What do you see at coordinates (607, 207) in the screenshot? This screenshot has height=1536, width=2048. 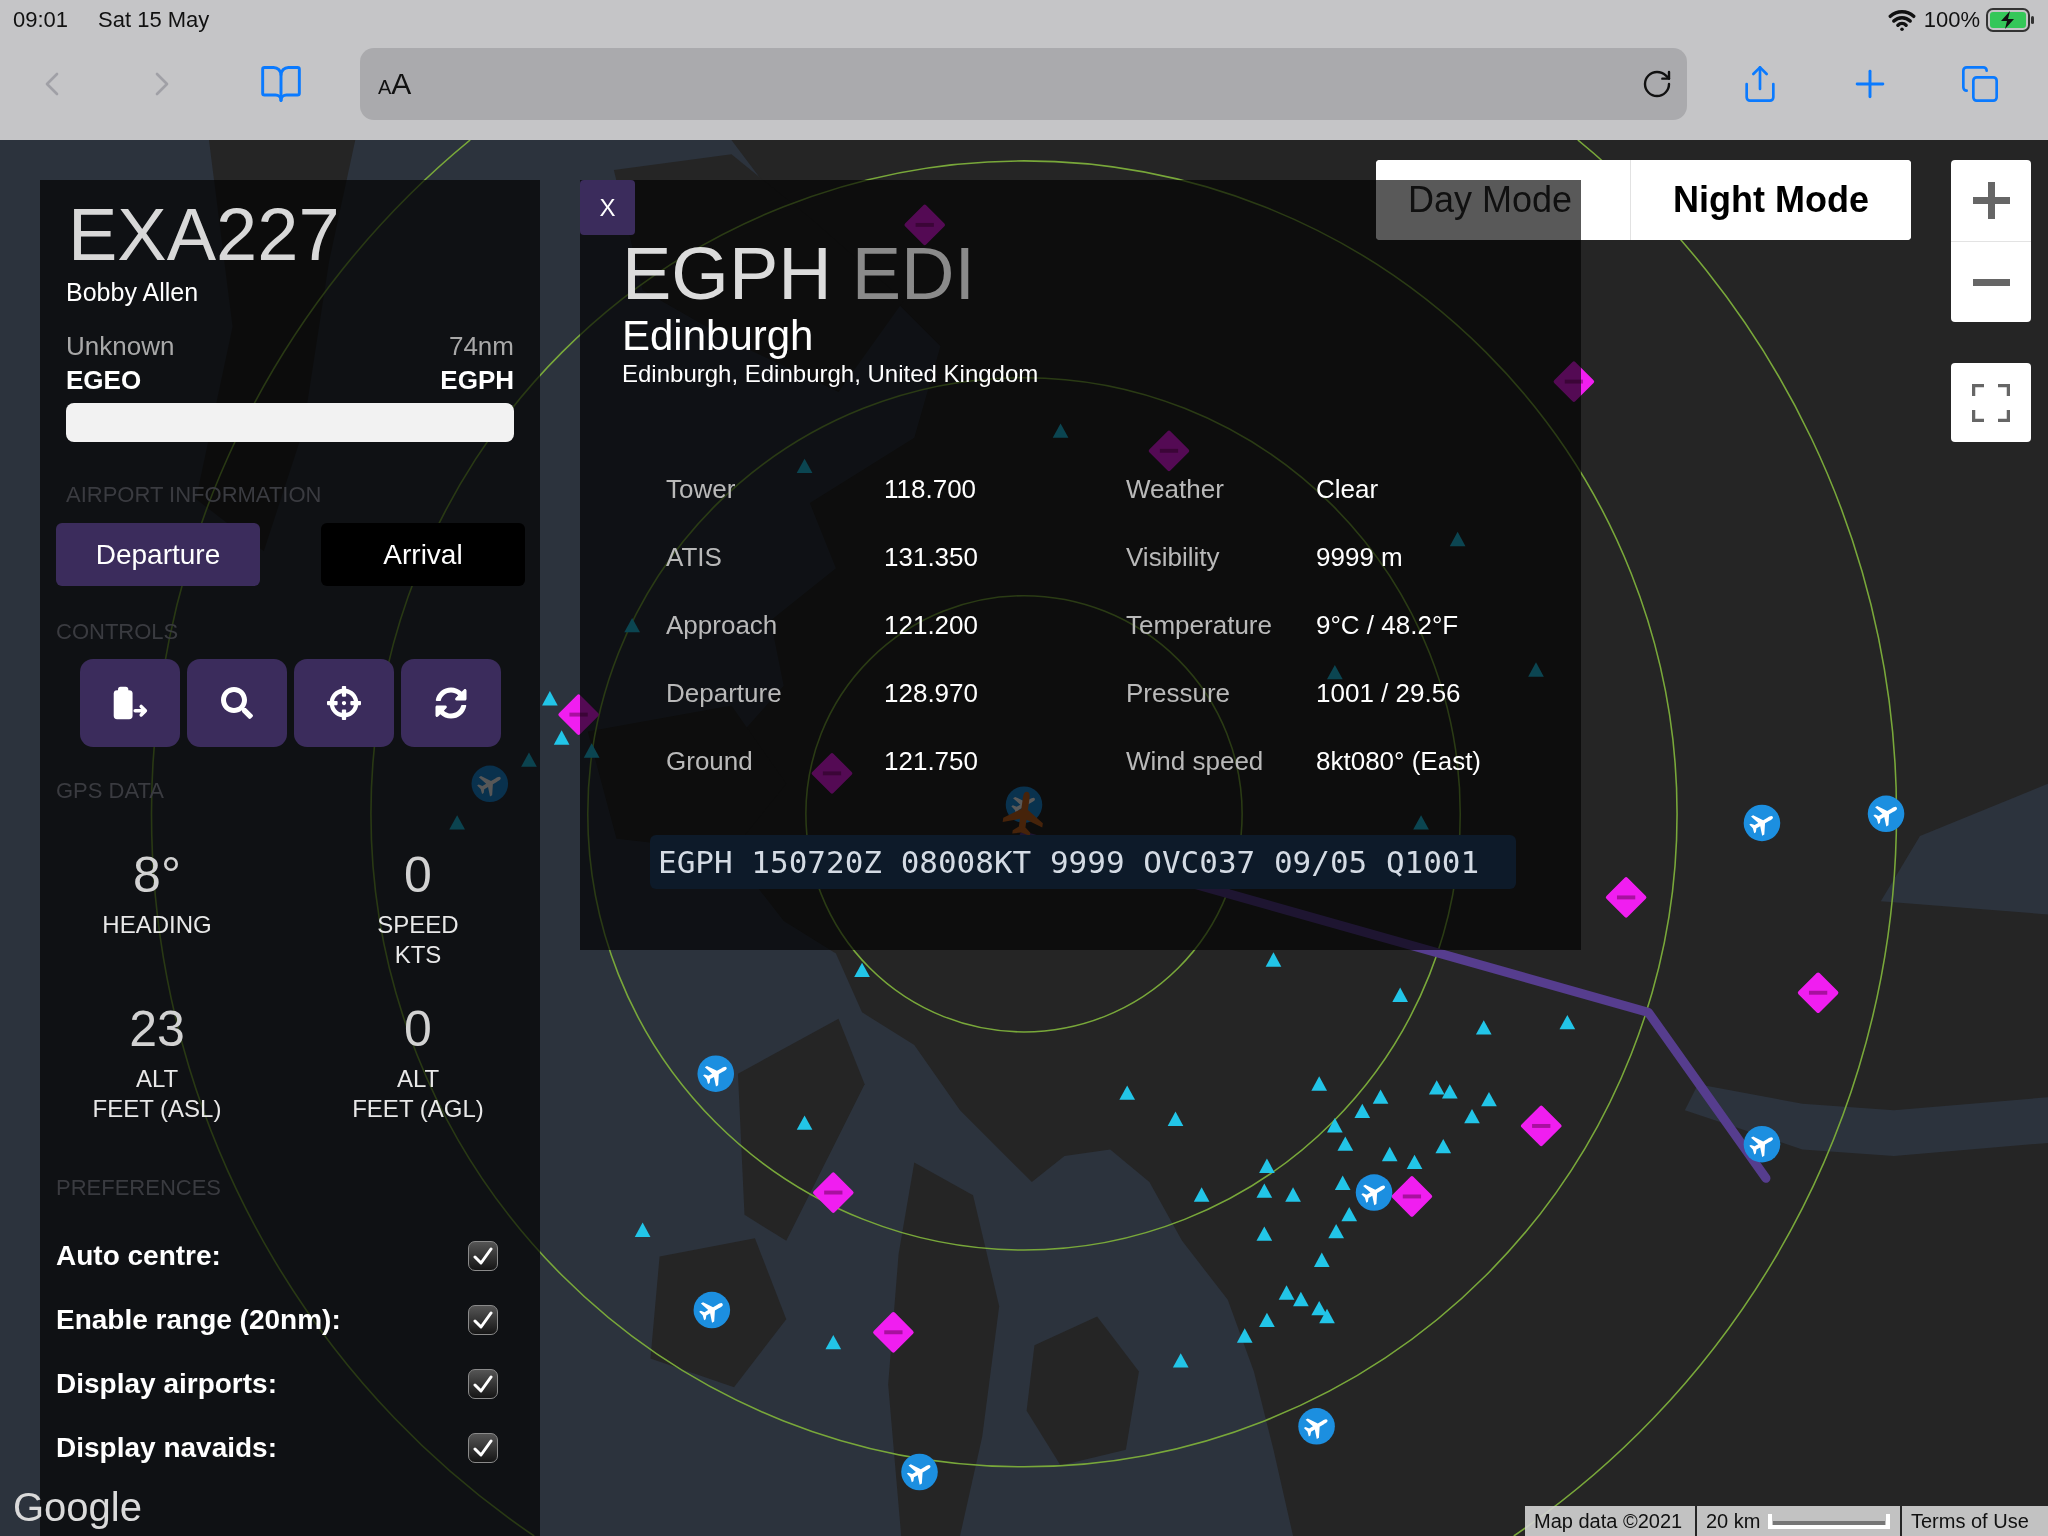 I see `close-button: X` at bounding box center [607, 207].